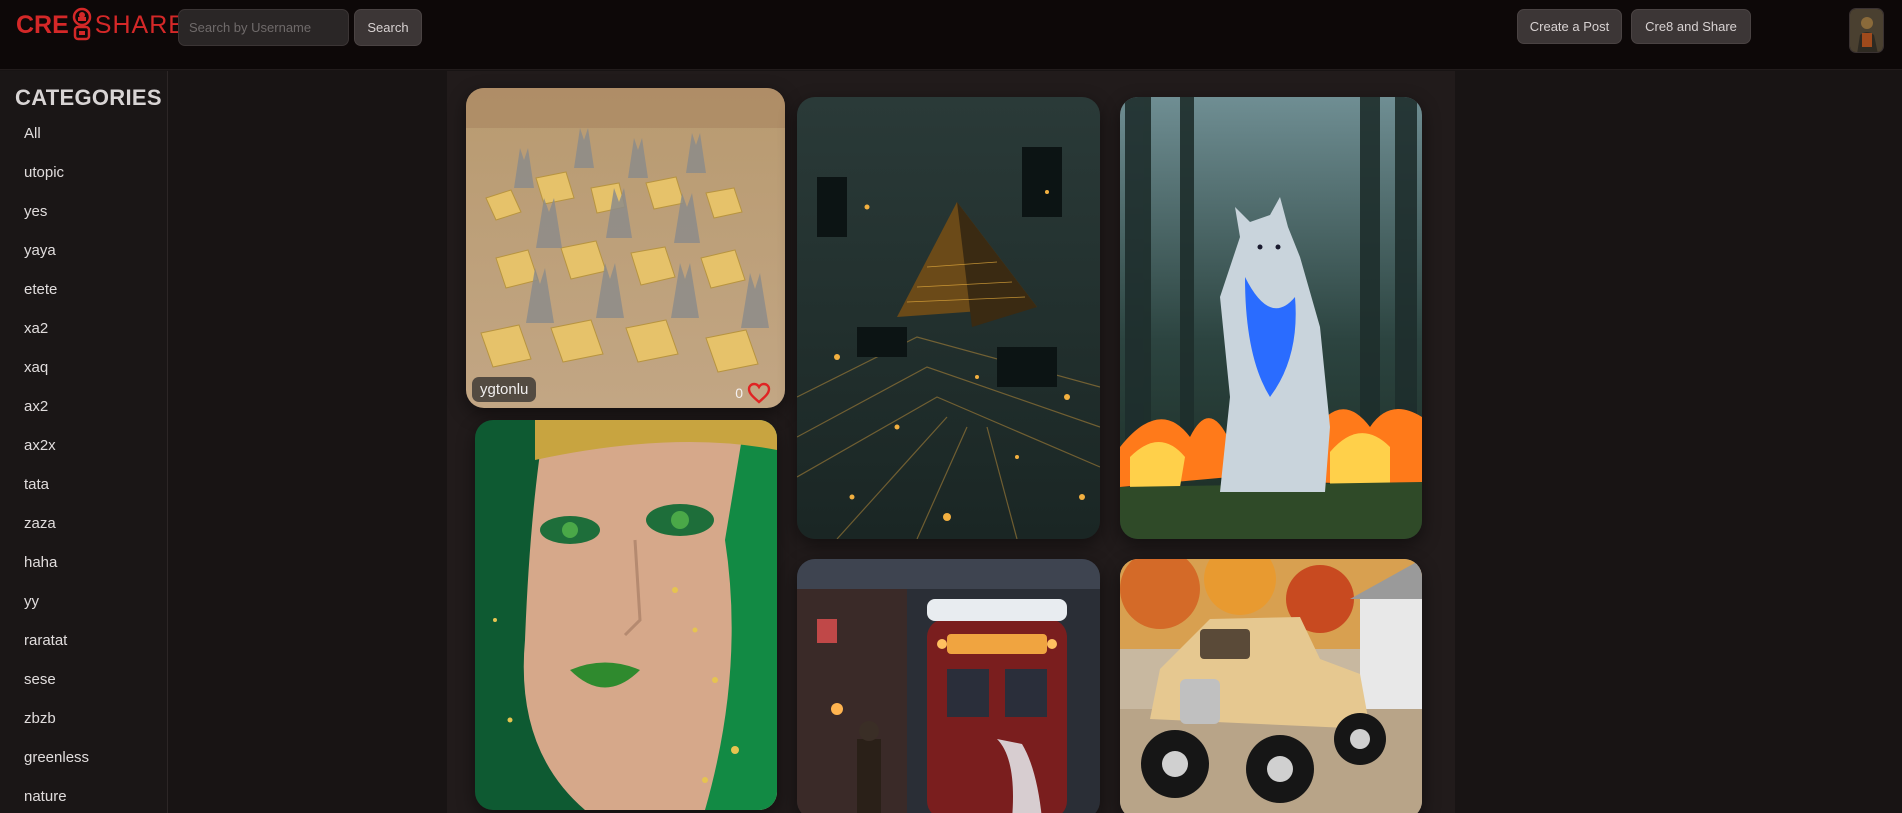 The height and width of the screenshot is (813, 1902). What do you see at coordinates (1691, 26) in the screenshot?
I see `cre8-and-share-button: Cre8 and Share` at bounding box center [1691, 26].